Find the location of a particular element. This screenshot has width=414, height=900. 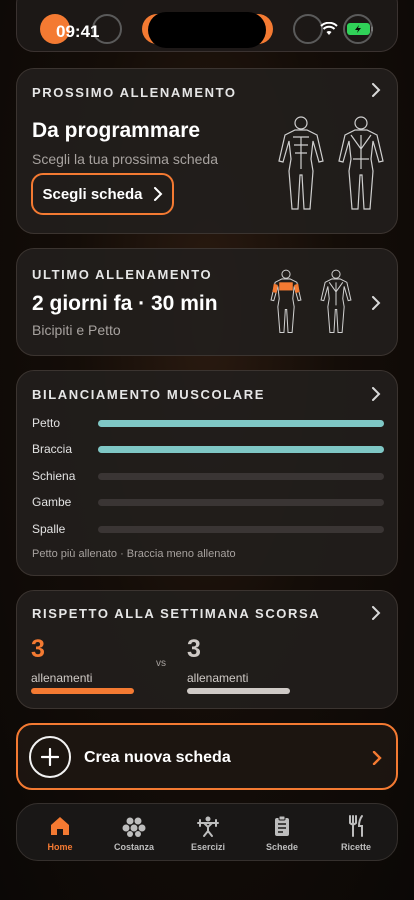

hexagons-icon is located at coordinates (134, 827).